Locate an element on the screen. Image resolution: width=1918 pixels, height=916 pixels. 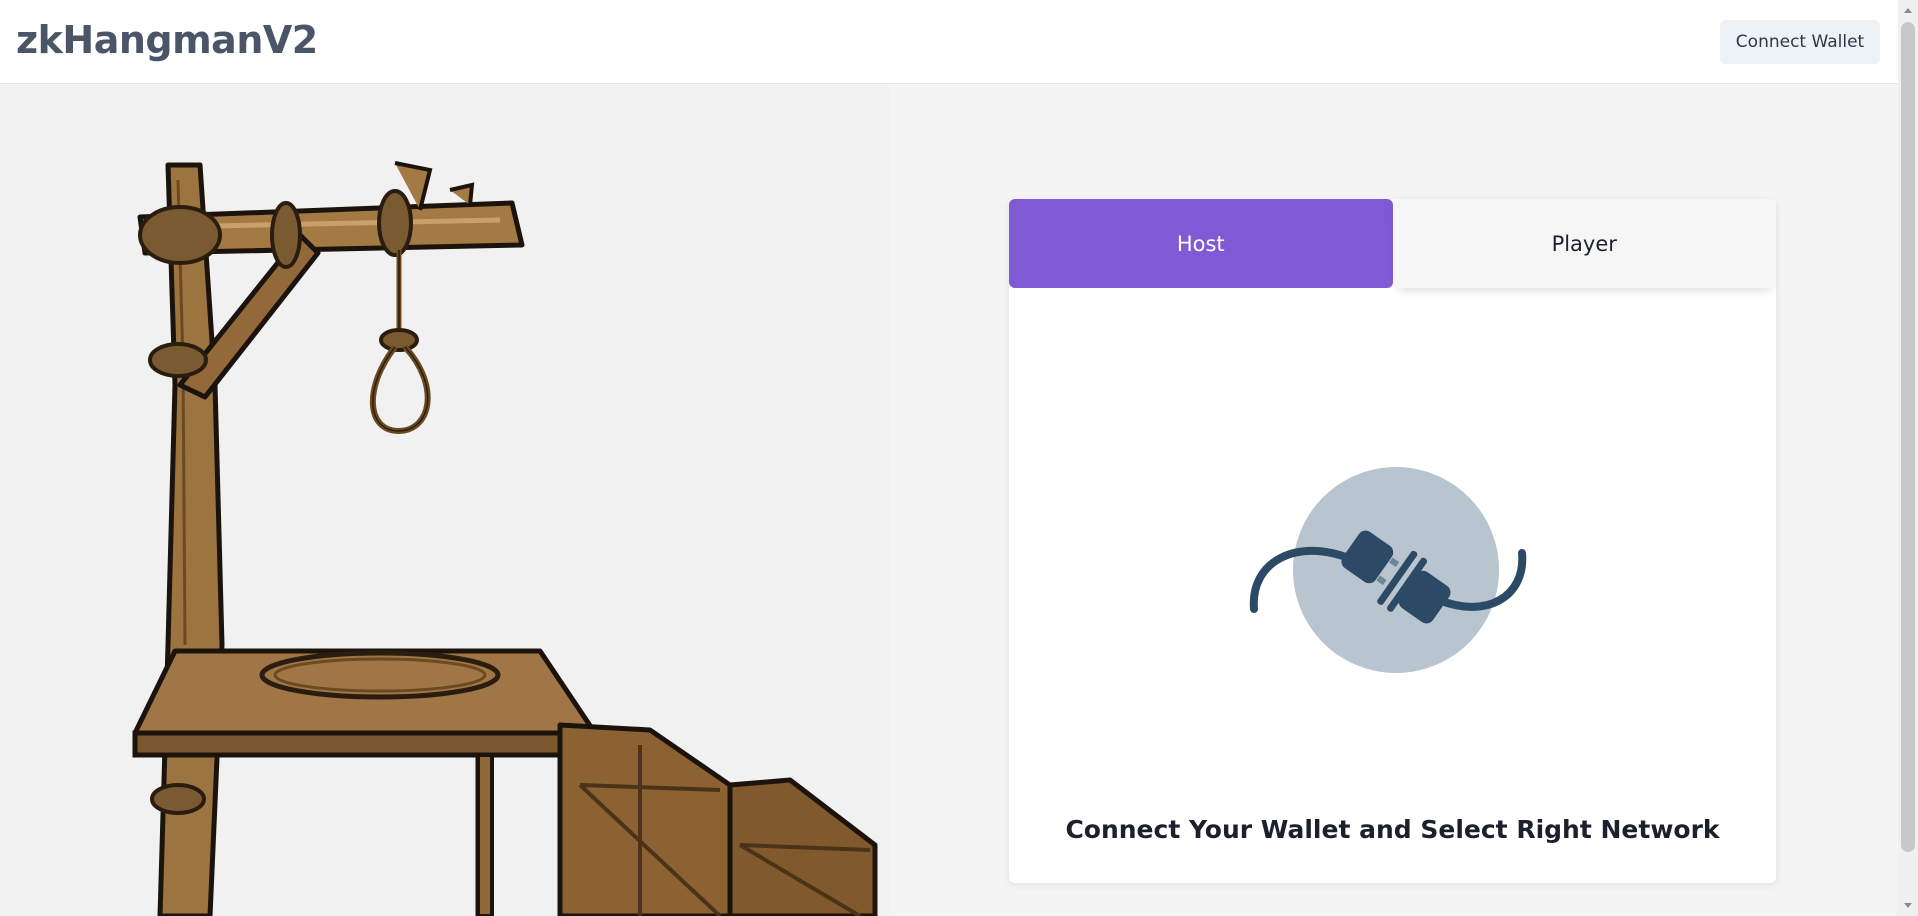
app-title: zkHangmanV2 is located at coordinates (167, 40).